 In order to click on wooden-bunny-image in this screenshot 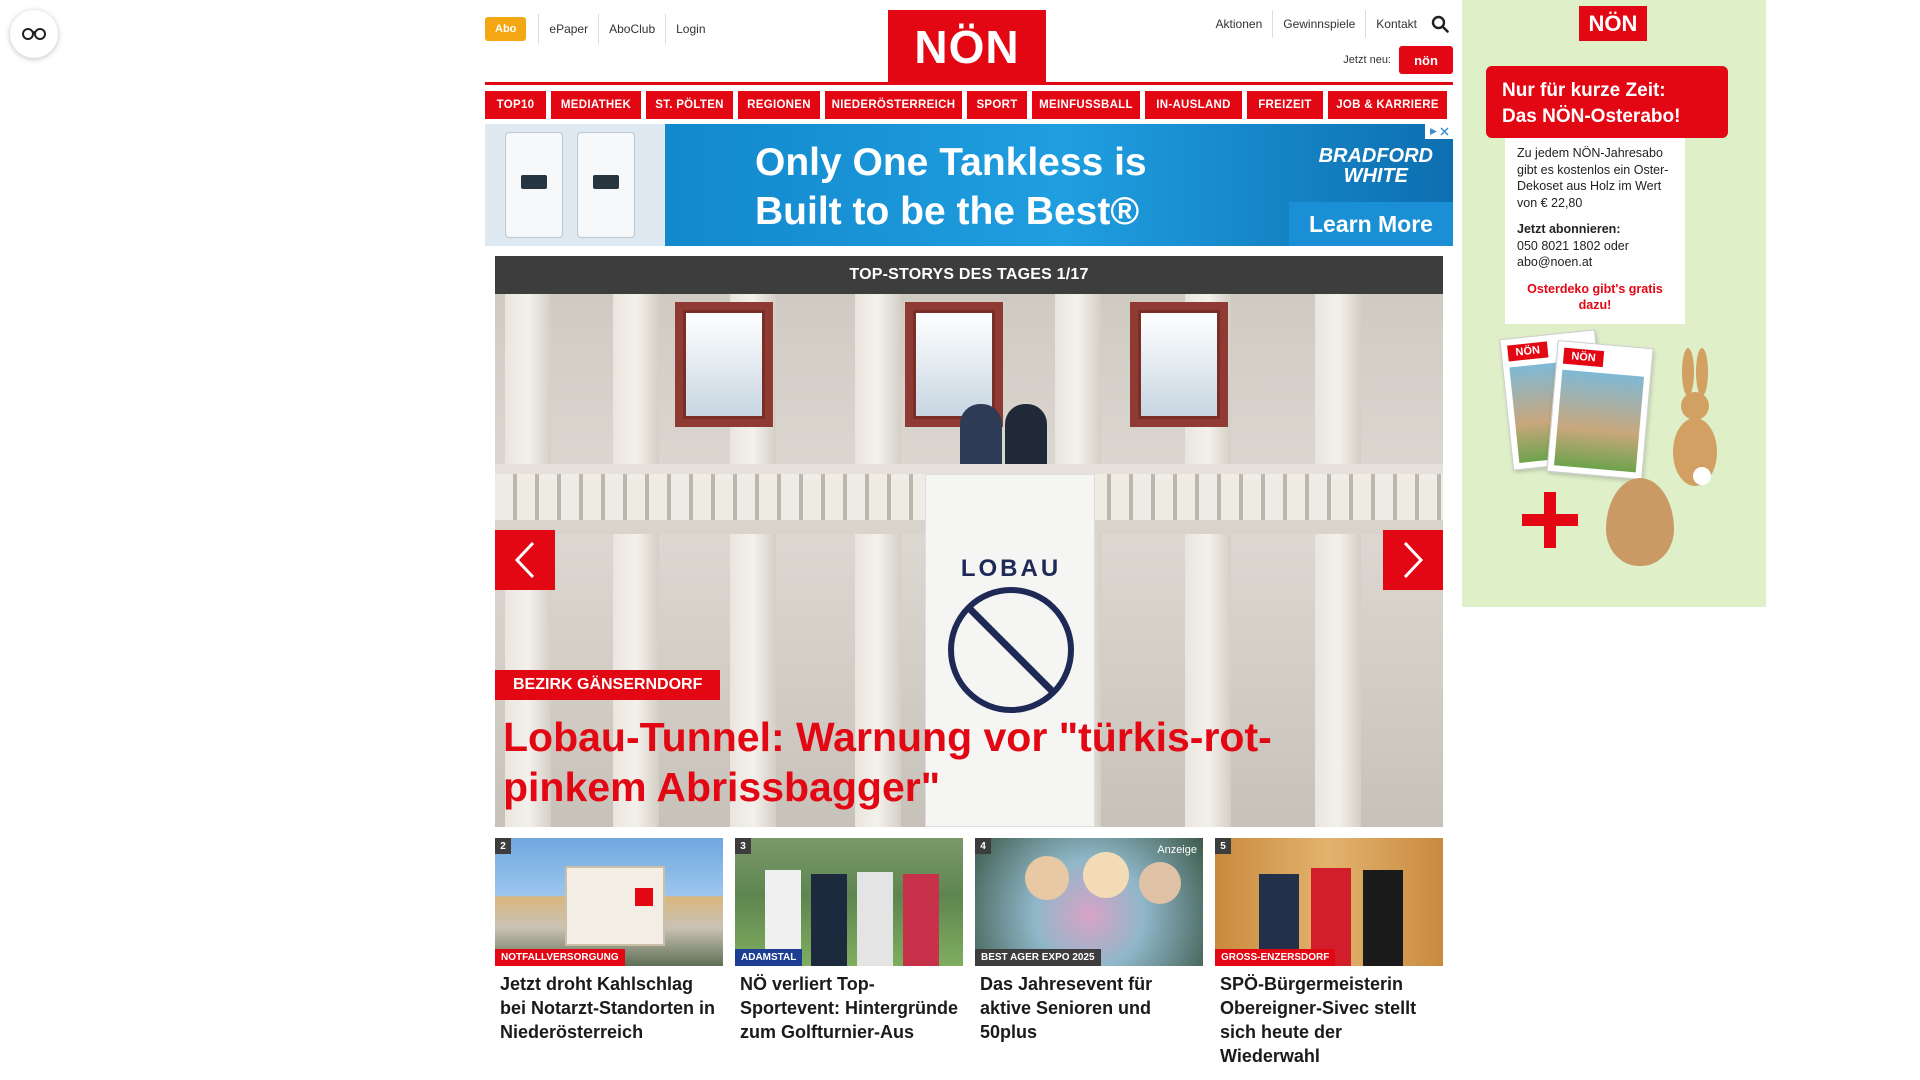, I will do `click(1695, 417)`.